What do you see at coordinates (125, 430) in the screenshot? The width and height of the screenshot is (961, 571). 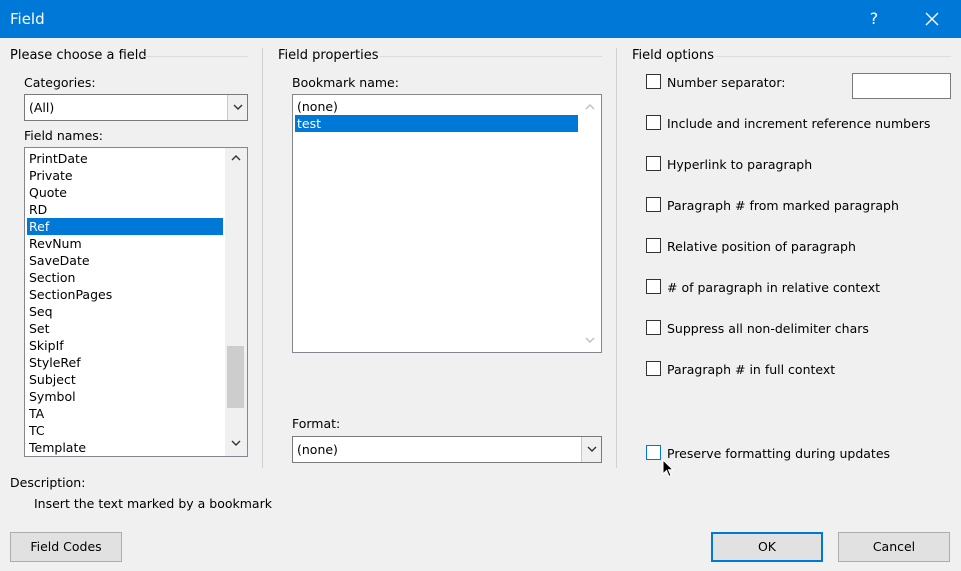 I see `field-name-item: TC` at bounding box center [125, 430].